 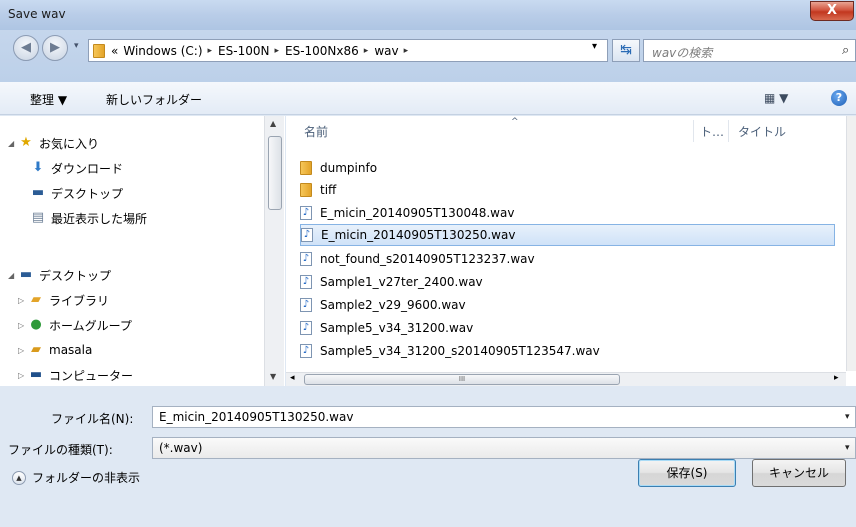 What do you see at coordinates (851, 243) in the screenshot?
I see `file-list-vertical-scrollbar` at bounding box center [851, 243].